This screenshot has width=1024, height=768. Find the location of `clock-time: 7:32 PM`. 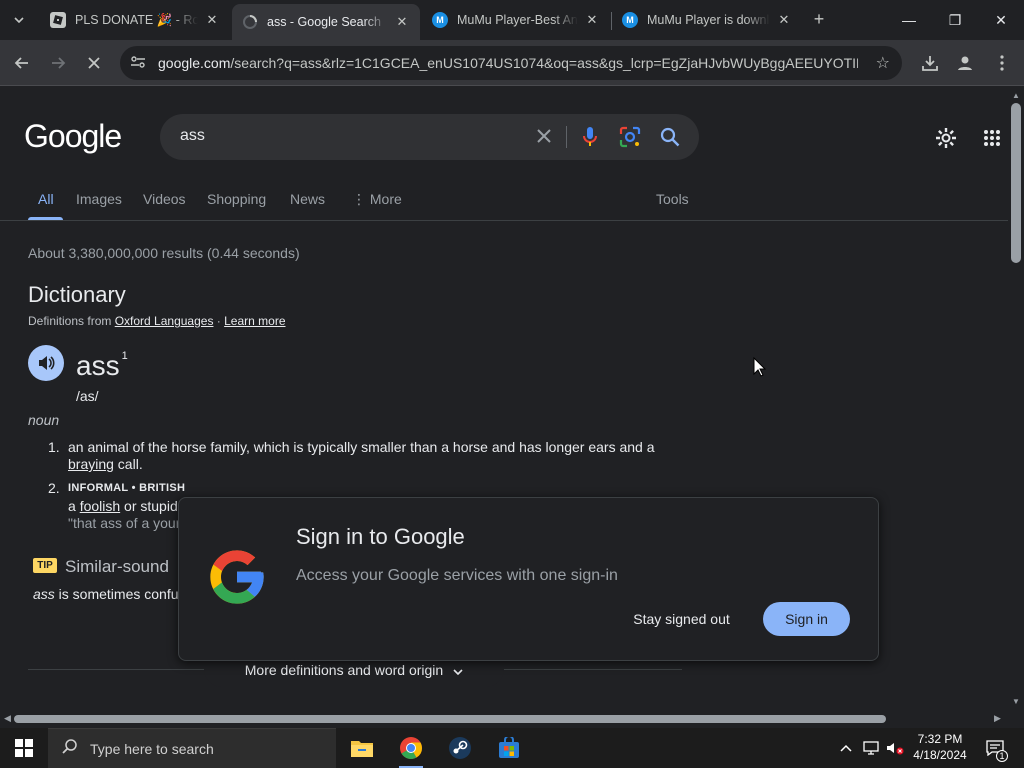

clock-time: 7:32 PM is located at coordinates (940, 739).